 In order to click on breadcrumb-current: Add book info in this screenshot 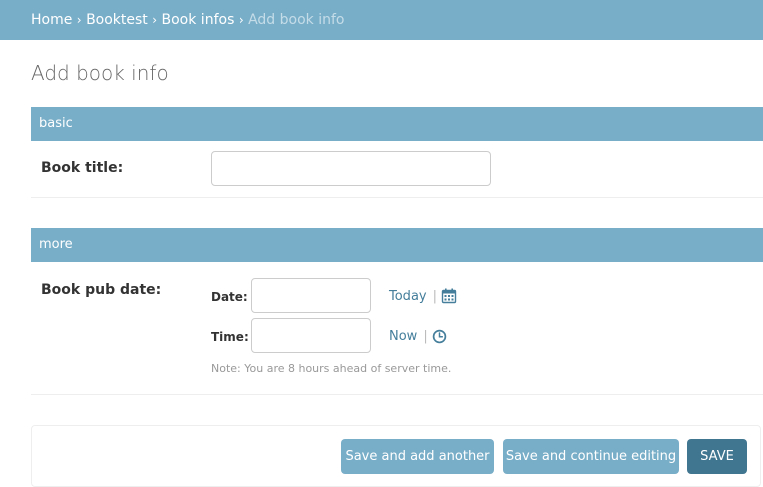, I will do `click(296, 20)`.